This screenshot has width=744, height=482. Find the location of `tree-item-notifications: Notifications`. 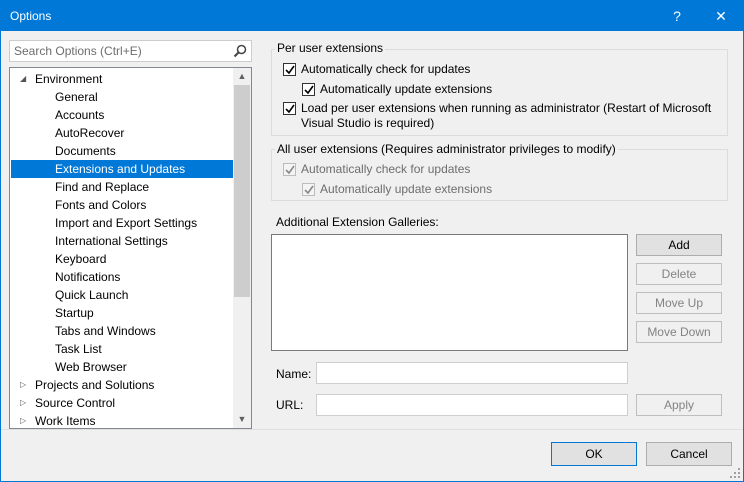

tree-item-notifications: Notifications is located at coordinates (122, 277).